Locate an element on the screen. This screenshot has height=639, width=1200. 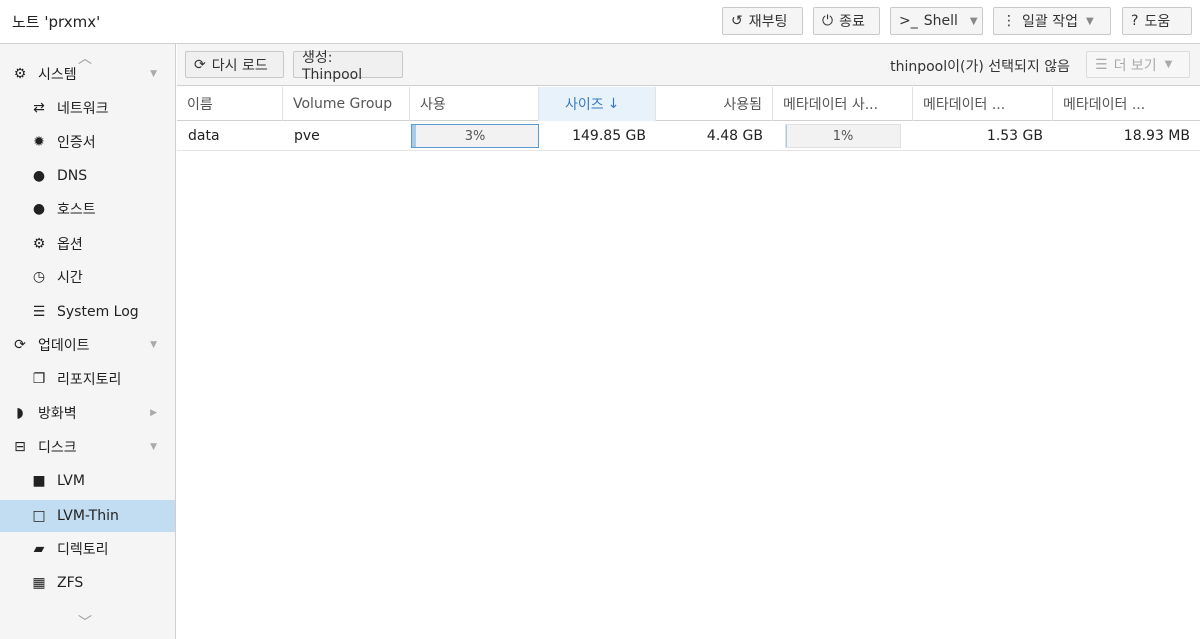
list-icon: ☰ is located at coordinates (39, 312).